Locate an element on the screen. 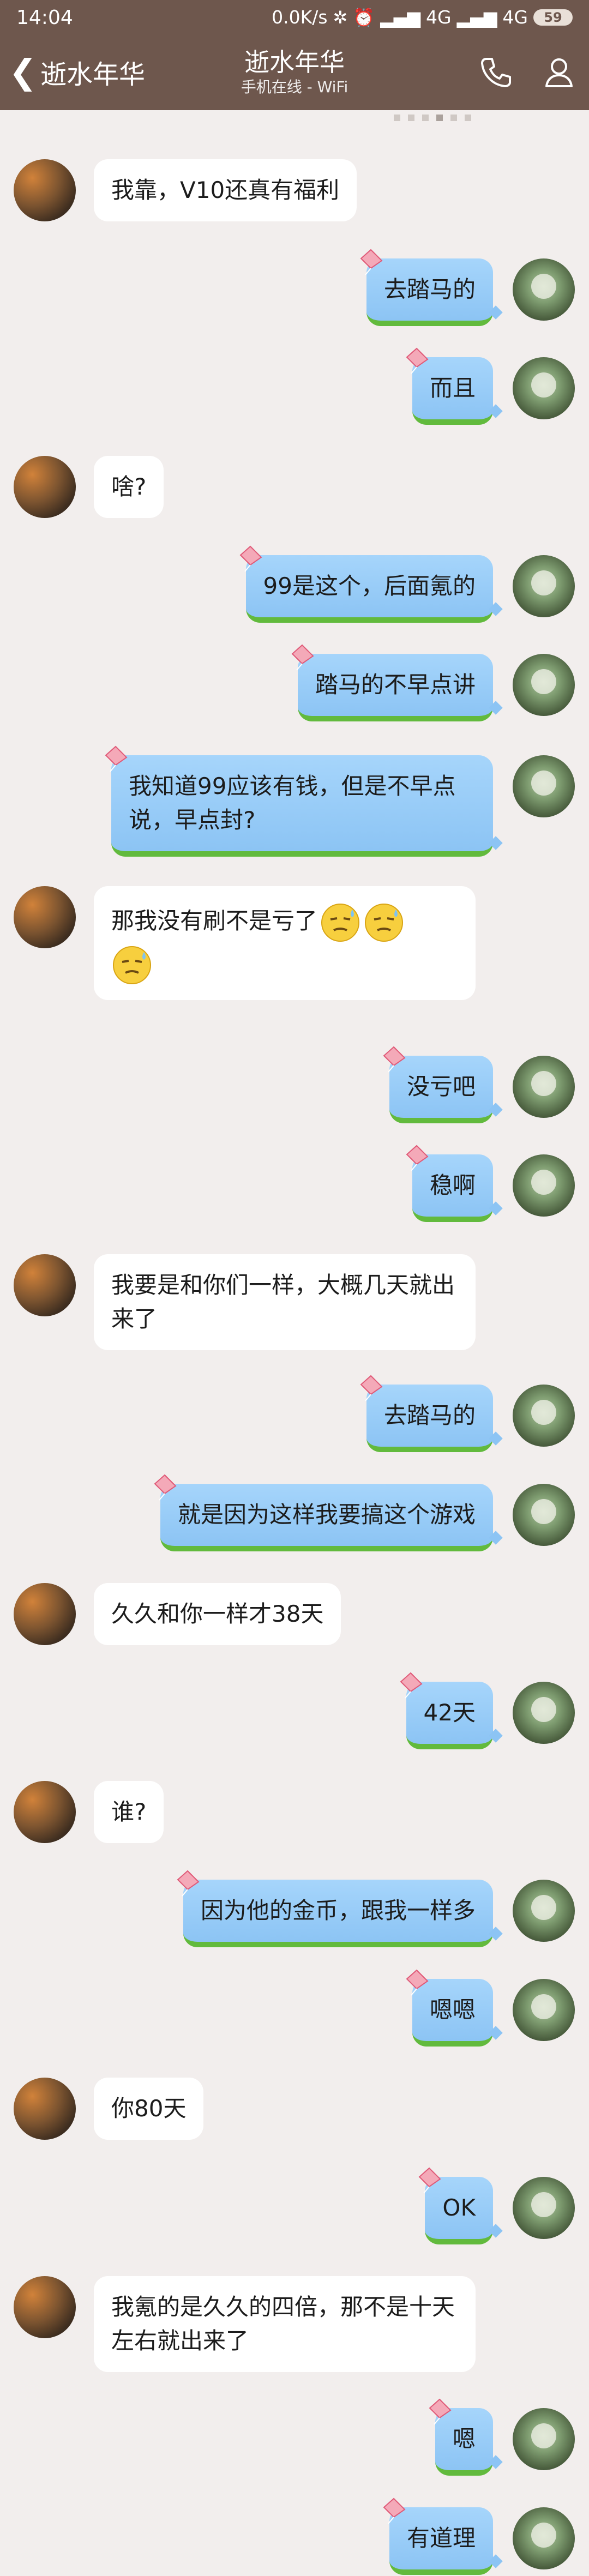 The height and width of the screenshot is (2576, 589). status-bar: 14:04 0.0K/s ✲ ⏰ ▂▄▆ 4G ▂▄▆ 4G 59 is located at coordinates (294, 19).